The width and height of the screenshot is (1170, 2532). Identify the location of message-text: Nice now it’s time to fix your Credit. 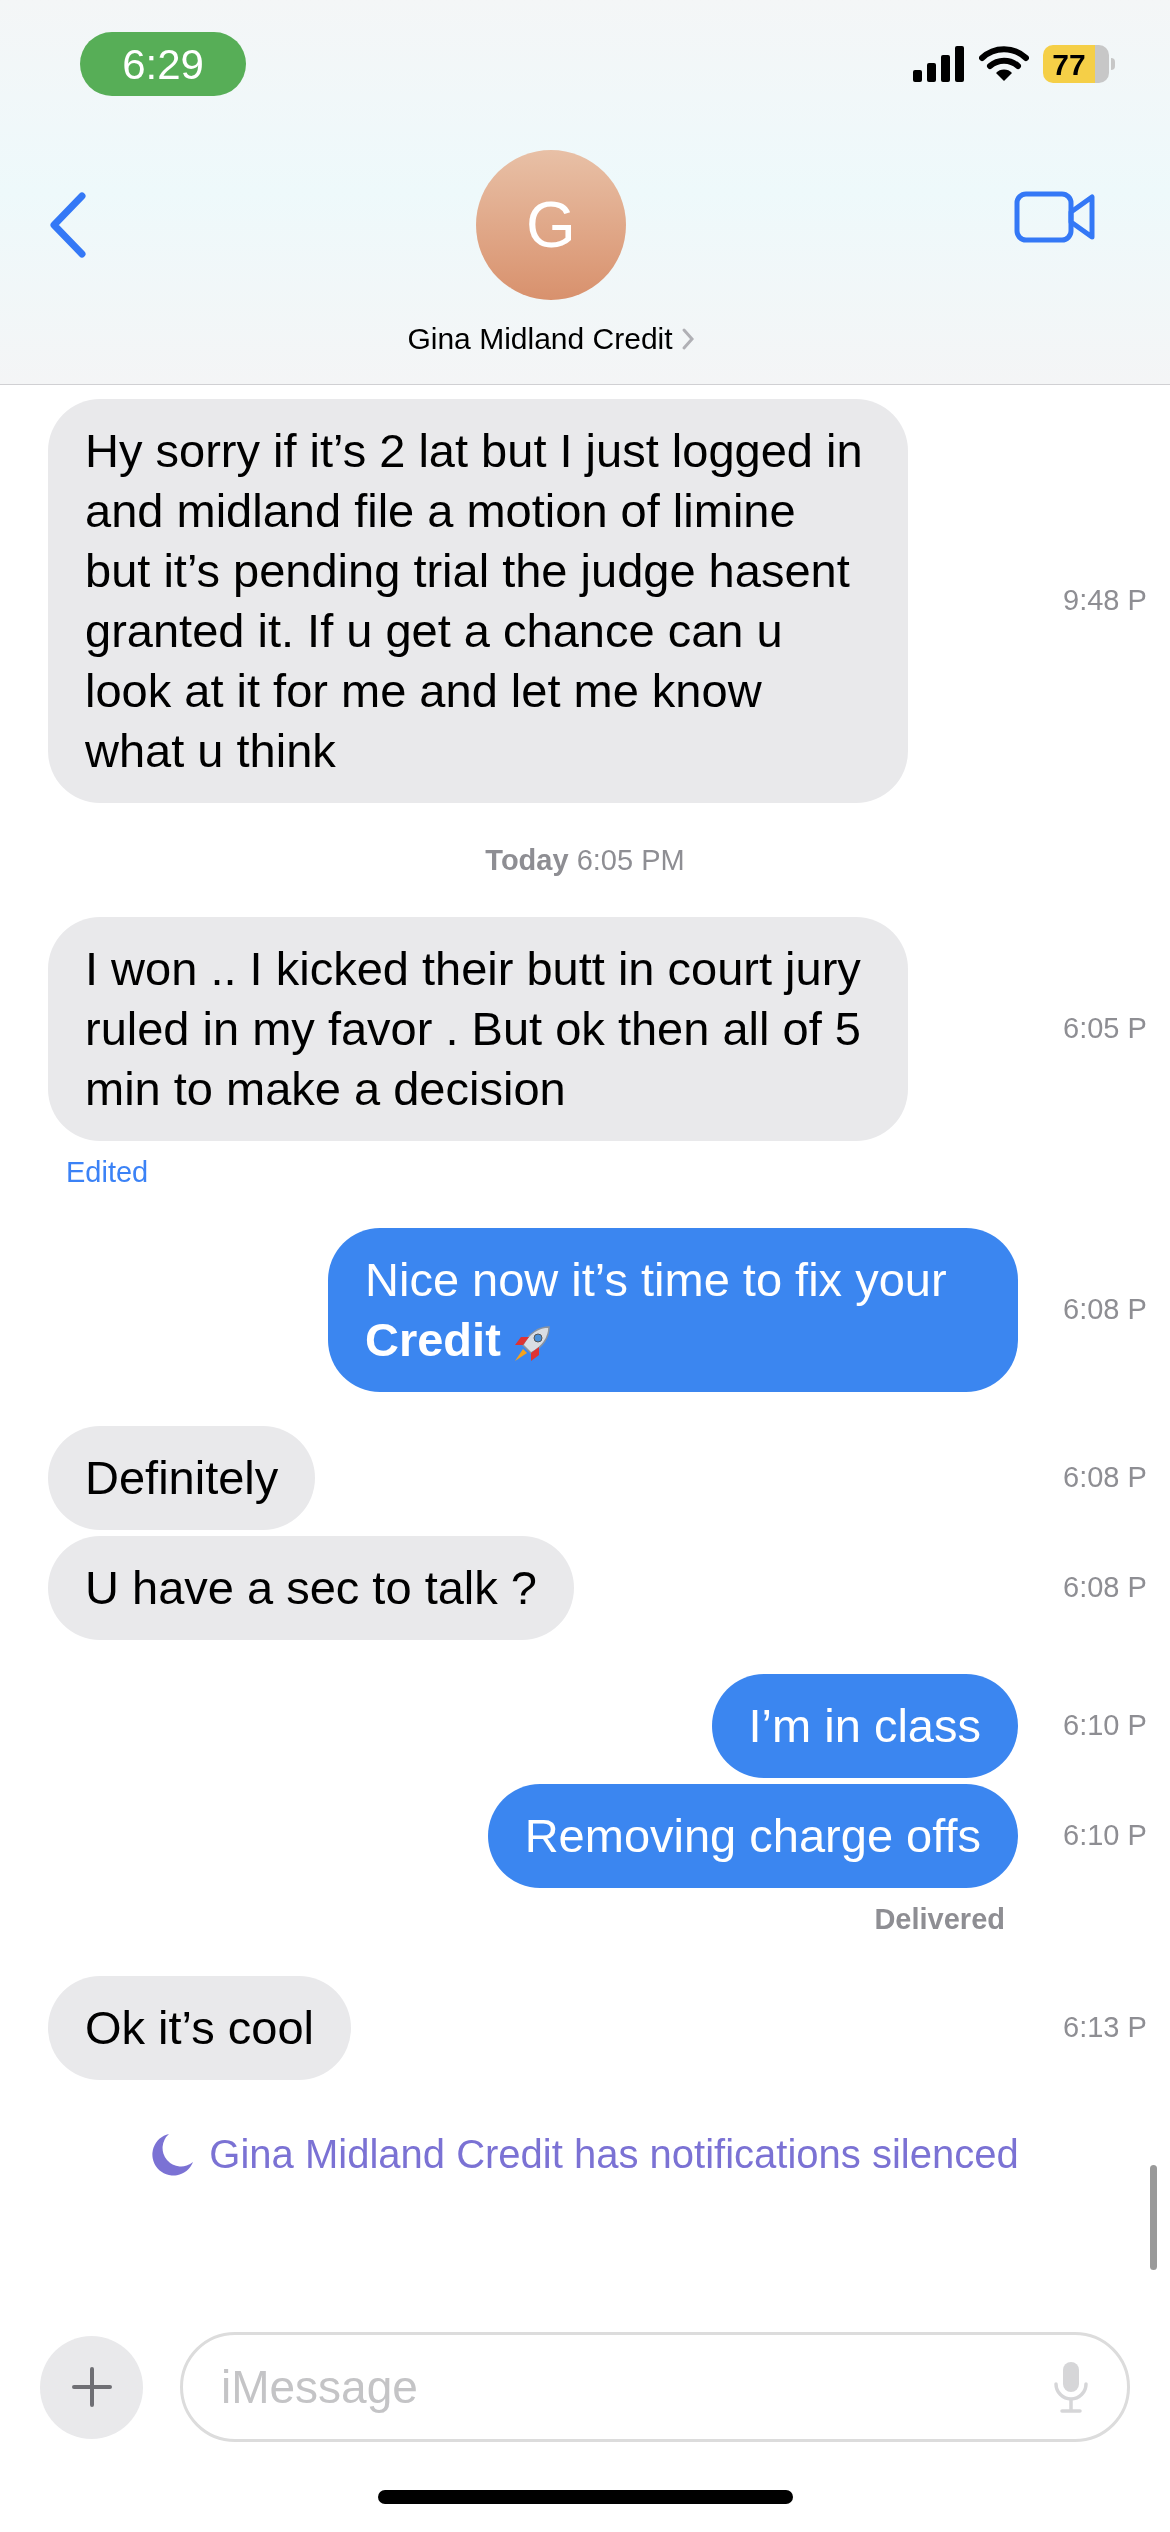
(656, 1309).